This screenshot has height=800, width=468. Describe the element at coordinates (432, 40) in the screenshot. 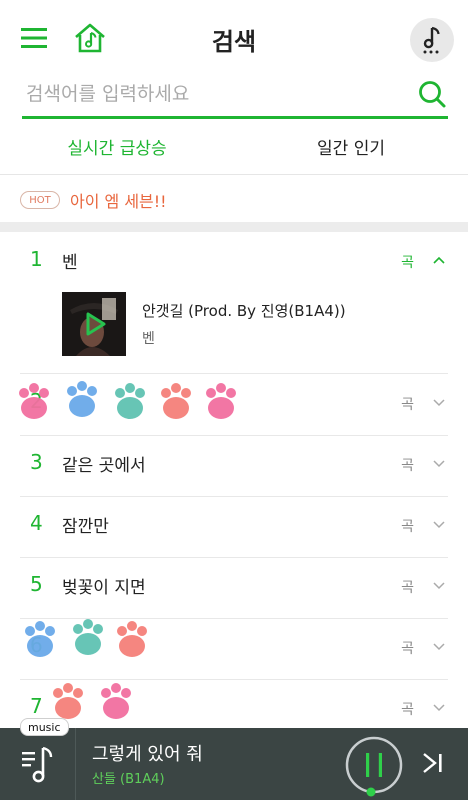

I see `music-note-icon` at that location.